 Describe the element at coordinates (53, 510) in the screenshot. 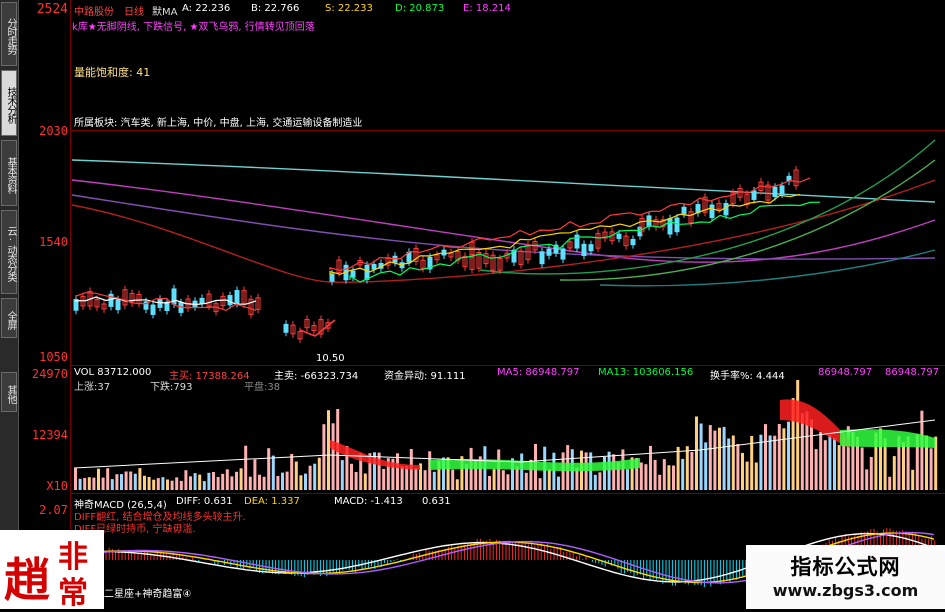

I see `macd-axis-top: 2.07` at that location.